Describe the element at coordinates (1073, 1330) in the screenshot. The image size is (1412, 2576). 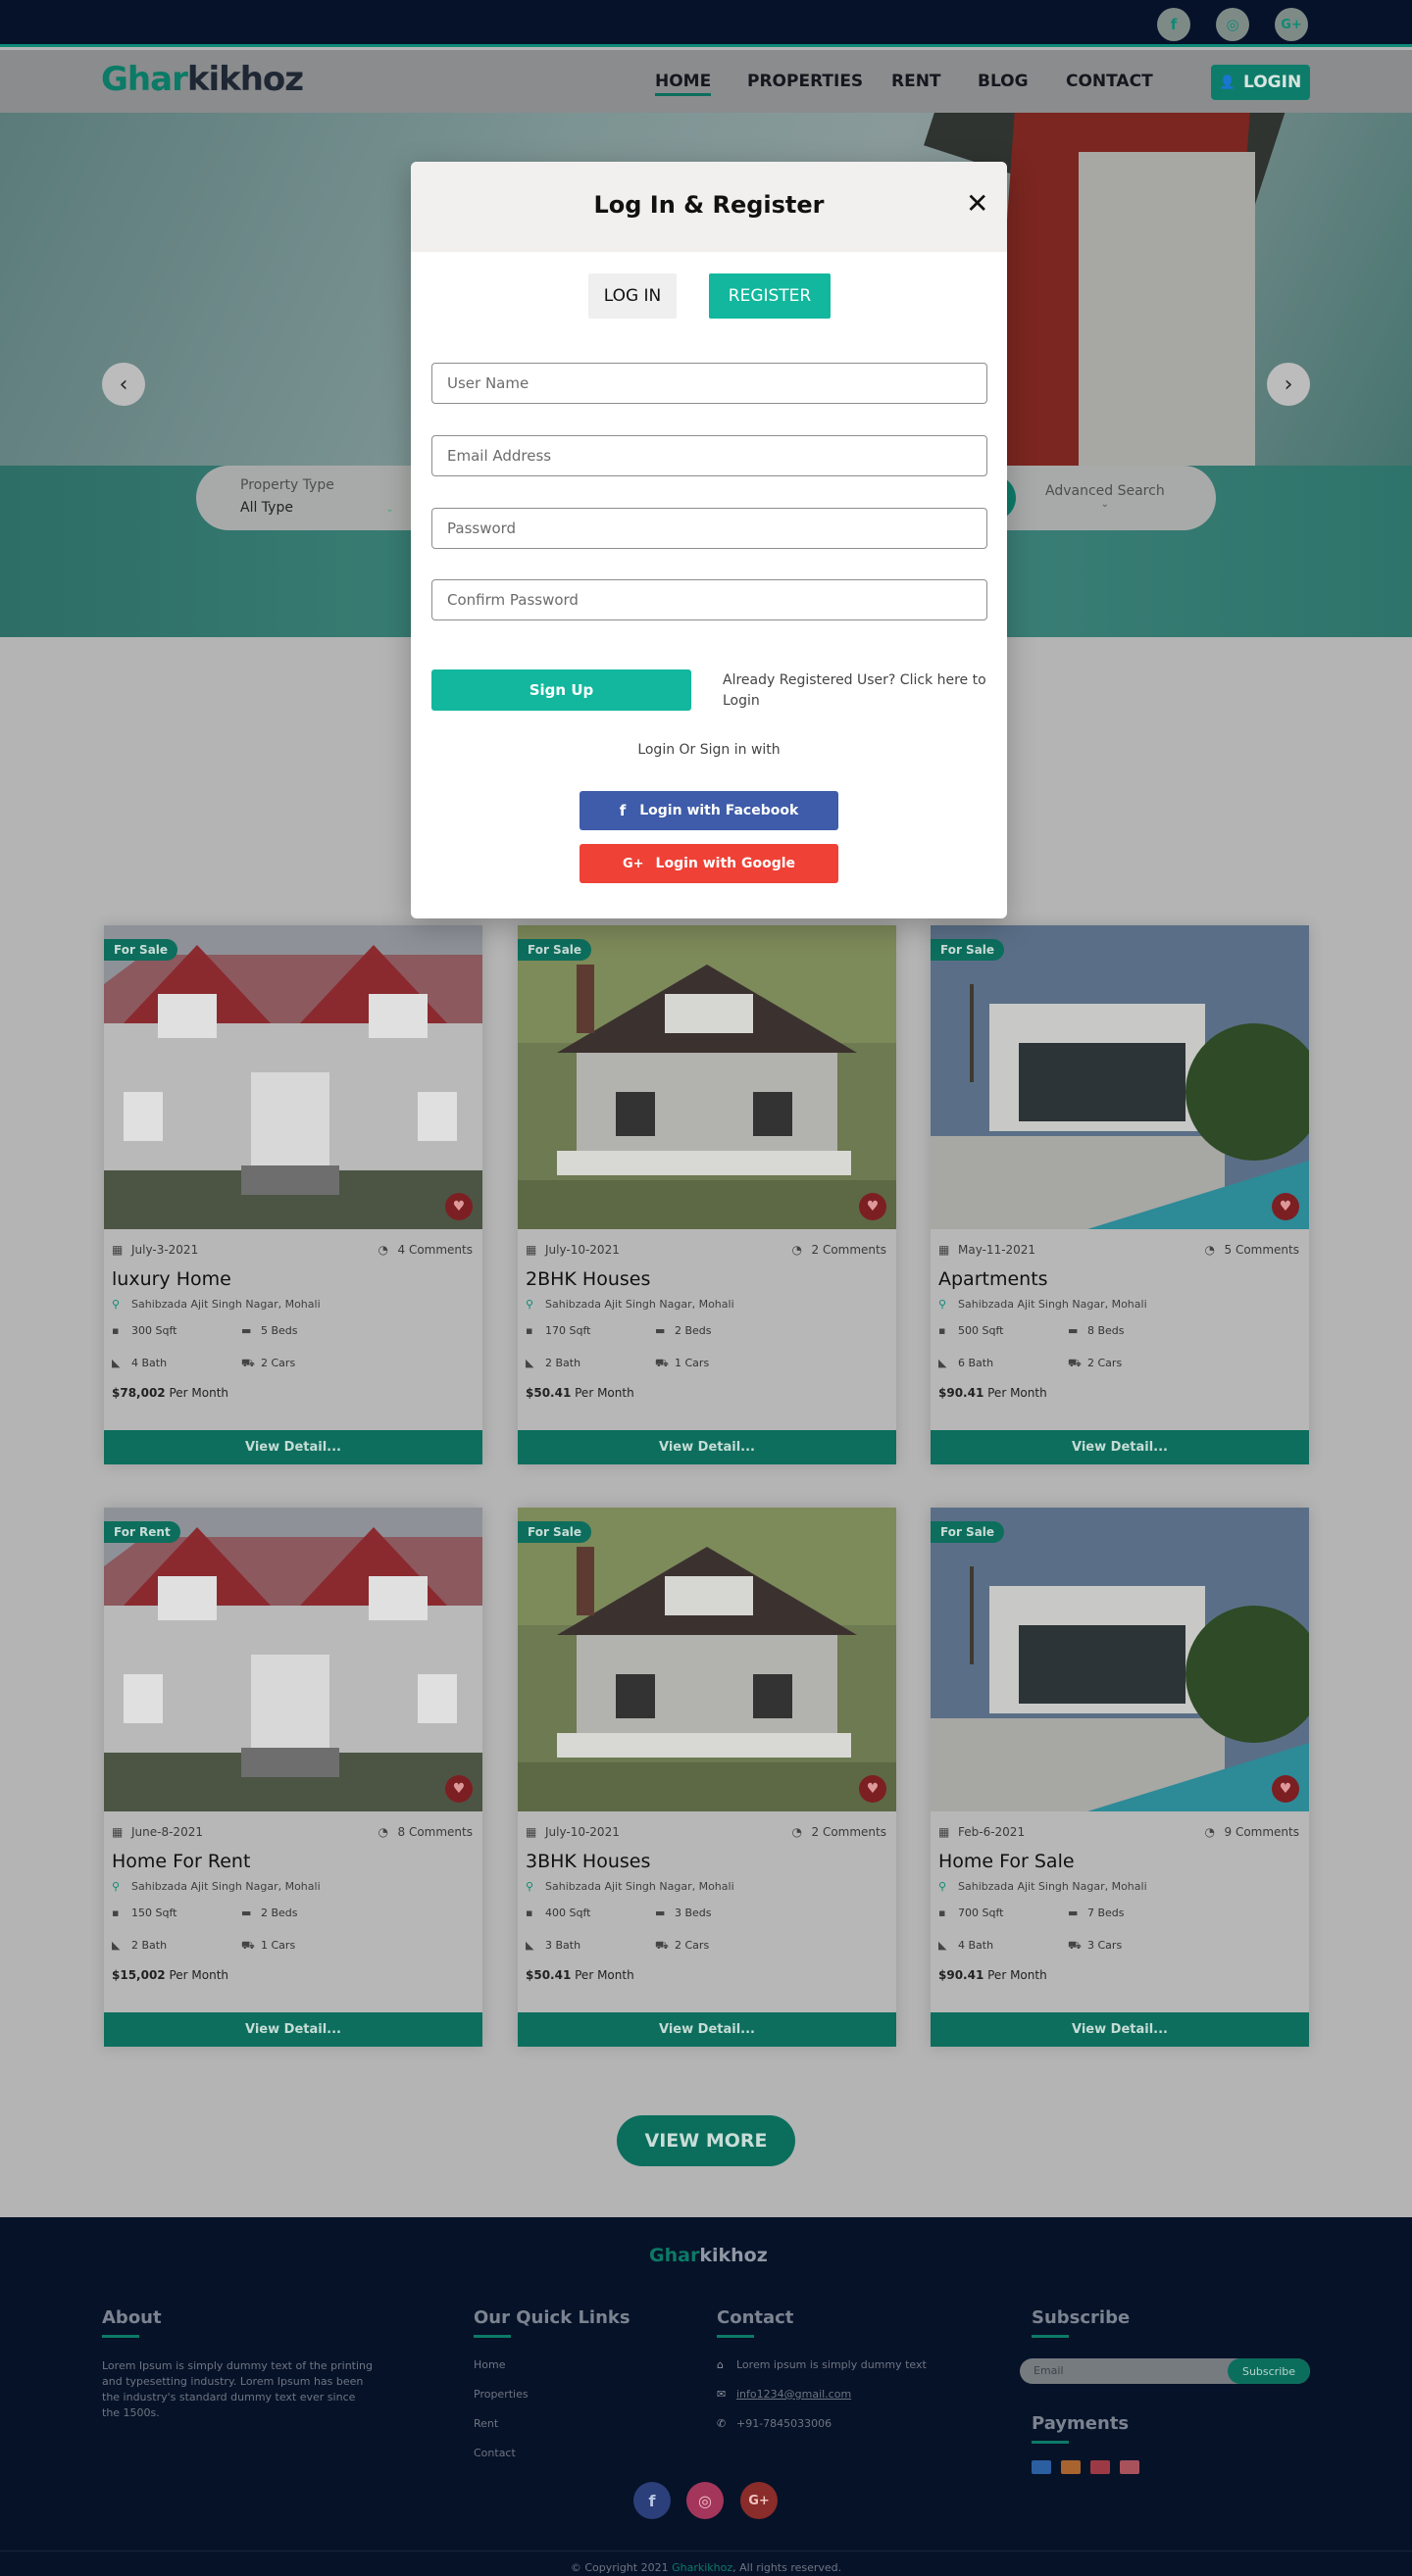
I see `bed-icon: ▬` at that location.